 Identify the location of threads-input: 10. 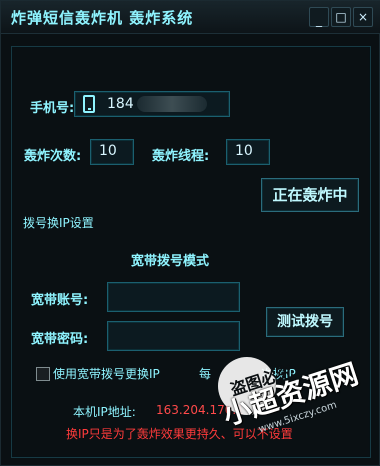
(248, 152).